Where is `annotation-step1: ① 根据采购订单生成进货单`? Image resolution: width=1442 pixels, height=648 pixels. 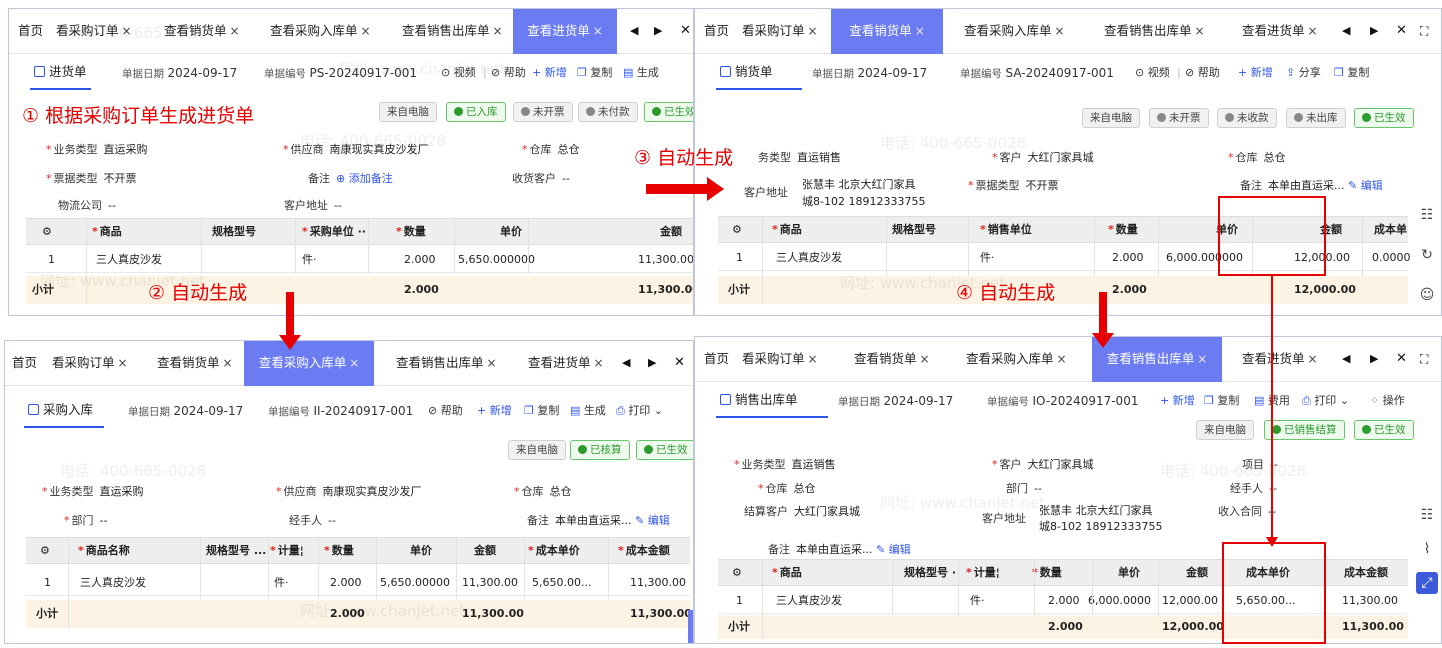 annotation-step1: ① 根据采购订单生成进货单 is located at coordinates (138, 116).